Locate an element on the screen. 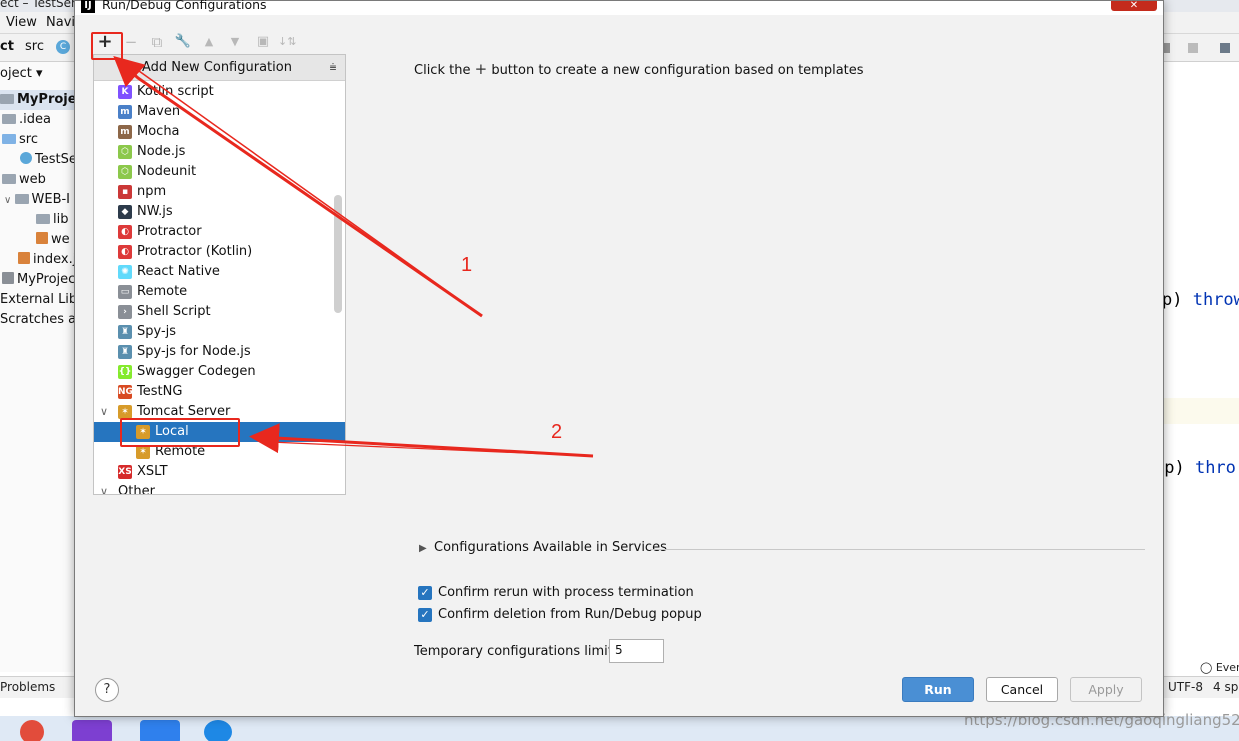  tree-item-lib: lib is located at coordinates (40, 220).